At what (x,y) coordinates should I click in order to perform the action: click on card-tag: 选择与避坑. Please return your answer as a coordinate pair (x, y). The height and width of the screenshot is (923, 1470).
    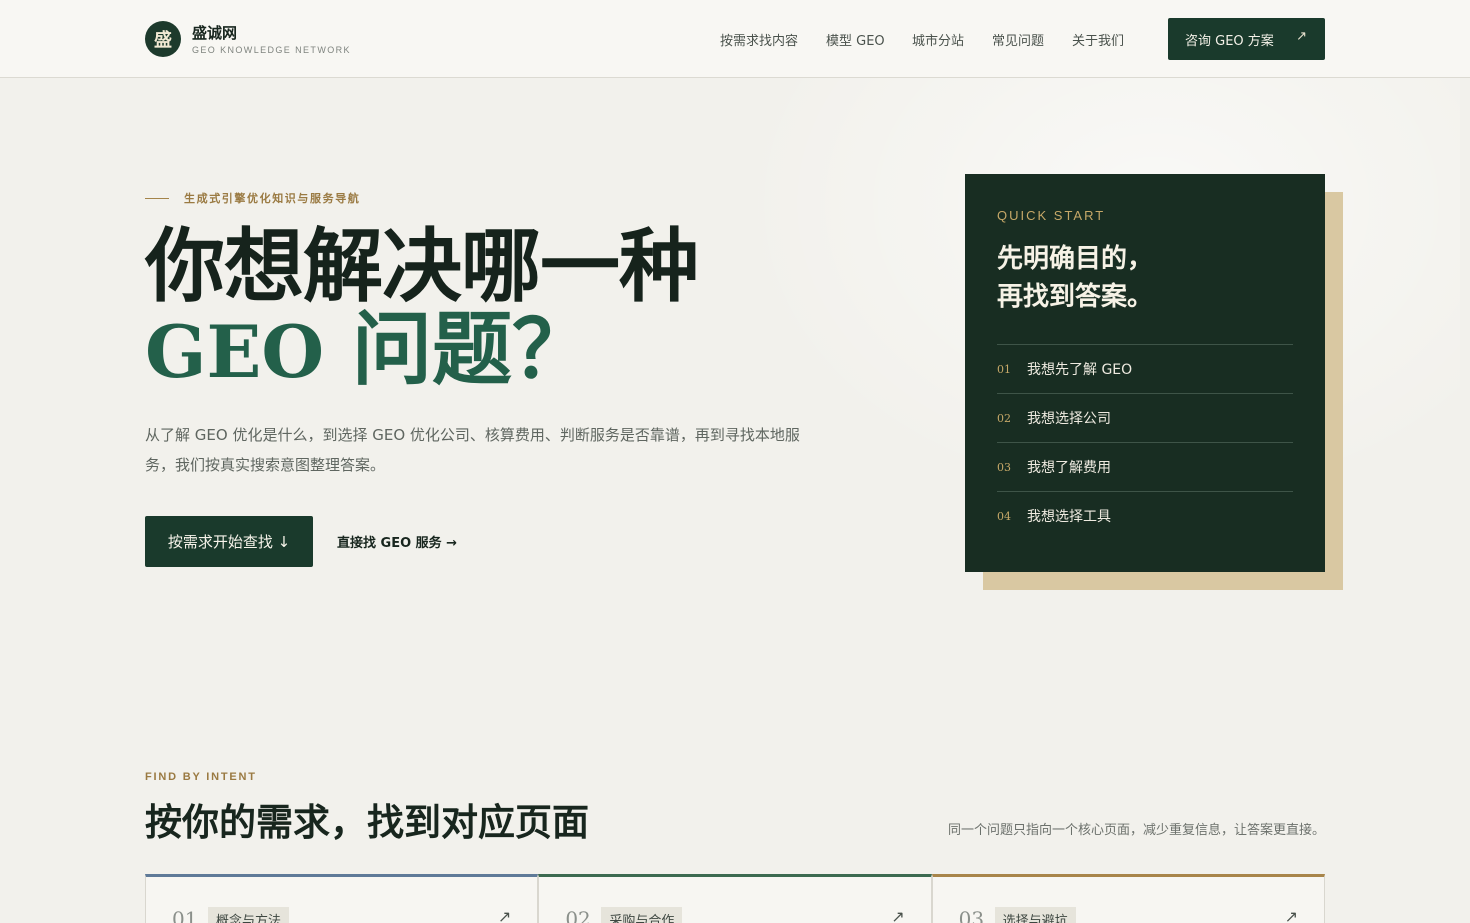
    Looking at the image, I should click on (1035, 915).